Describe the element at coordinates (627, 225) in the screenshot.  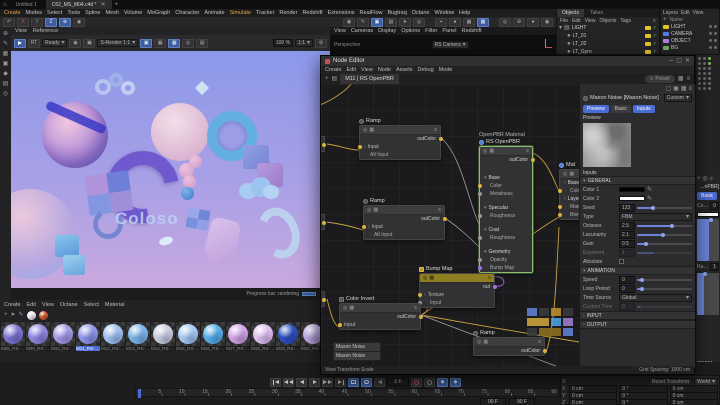
I see `octaves-field: 2.5` at that location.